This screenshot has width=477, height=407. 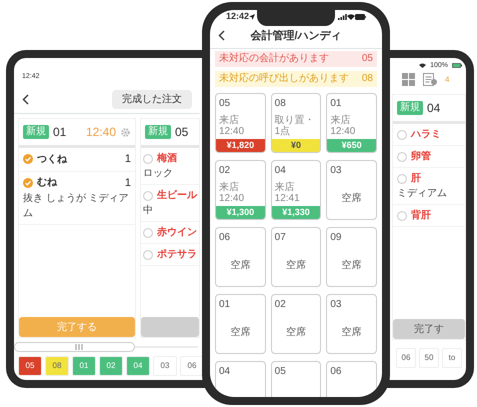 What do you see at coordinates (421, 157) in the screenshot?
I see `item-name: 卵管` at bounding box center [421, 157].